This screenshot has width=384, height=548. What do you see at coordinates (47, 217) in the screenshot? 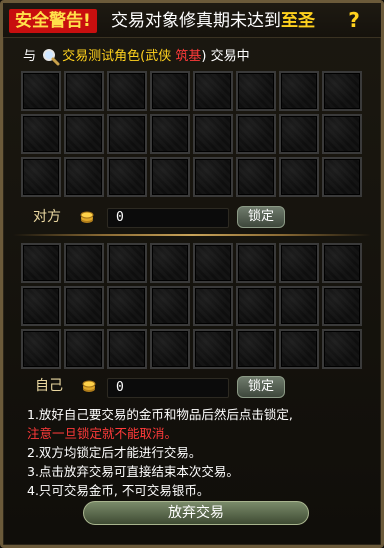
I see `partner-side-label: 对方` at bounding box center [47, 217].